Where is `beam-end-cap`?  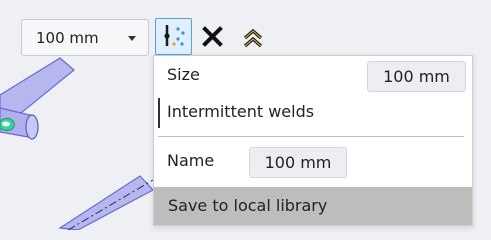 beam-end-cap is located at coordinates (32, 127).